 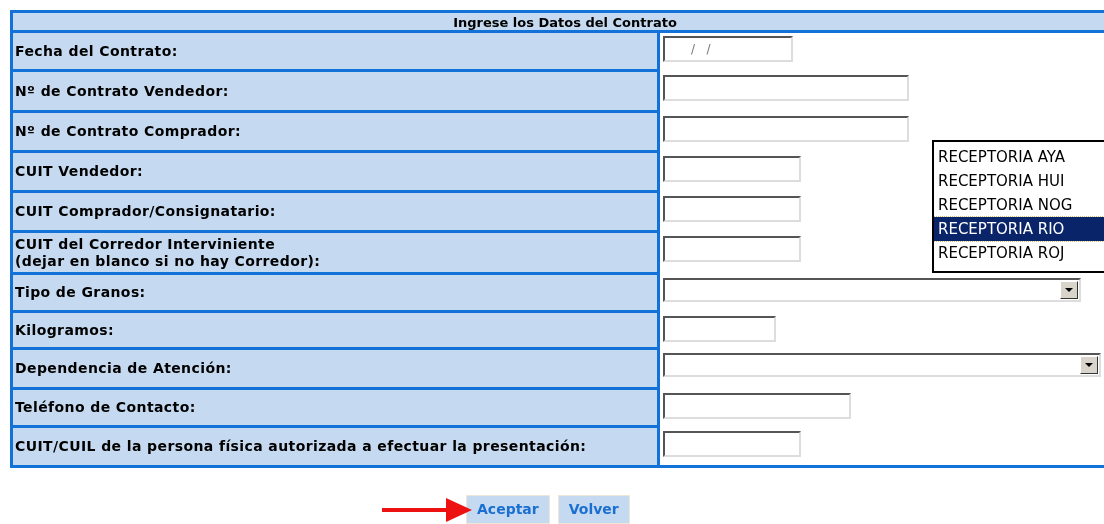 I want to click on field-label: Teléfono de Contacto:, so click(x=336, y=409).